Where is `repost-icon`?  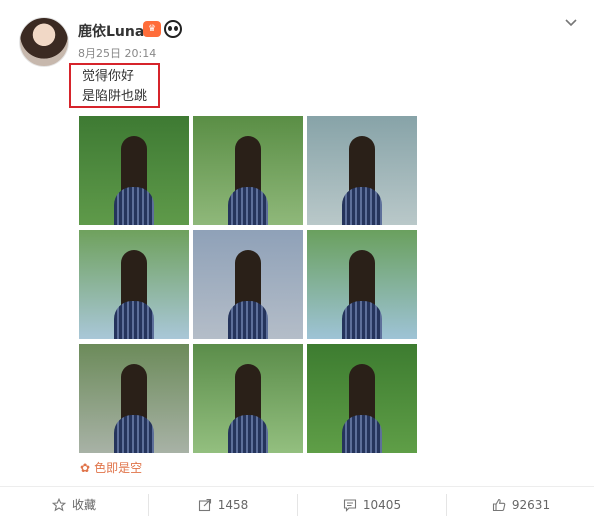 repost-icon is located at coordinates (204, 504).